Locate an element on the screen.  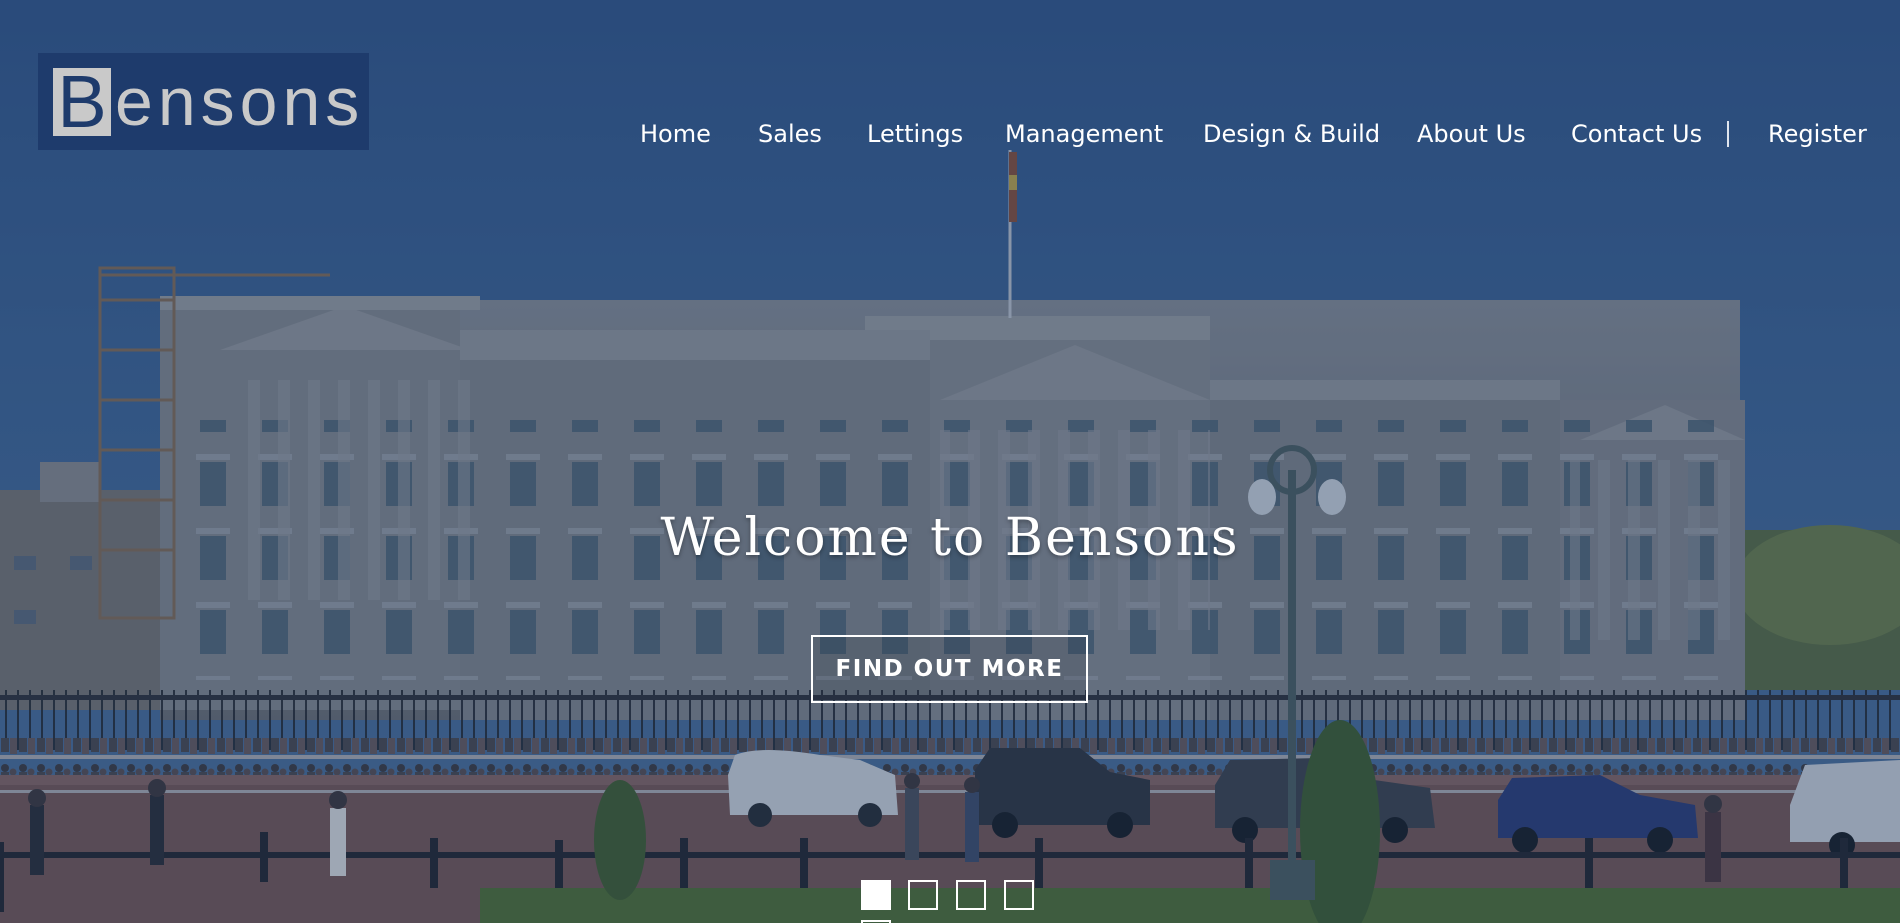
nav-item-contact-us: Contact Us is located at coordinates (1636, 134).